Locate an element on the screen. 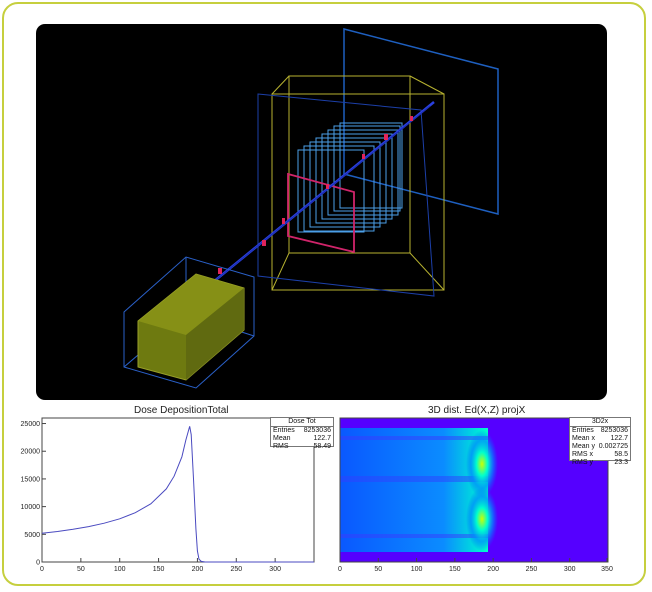 The height and width of the screenshot is (592, 652). projx-stats-row: Entries 8253036 is located at coordinates (600, 430).